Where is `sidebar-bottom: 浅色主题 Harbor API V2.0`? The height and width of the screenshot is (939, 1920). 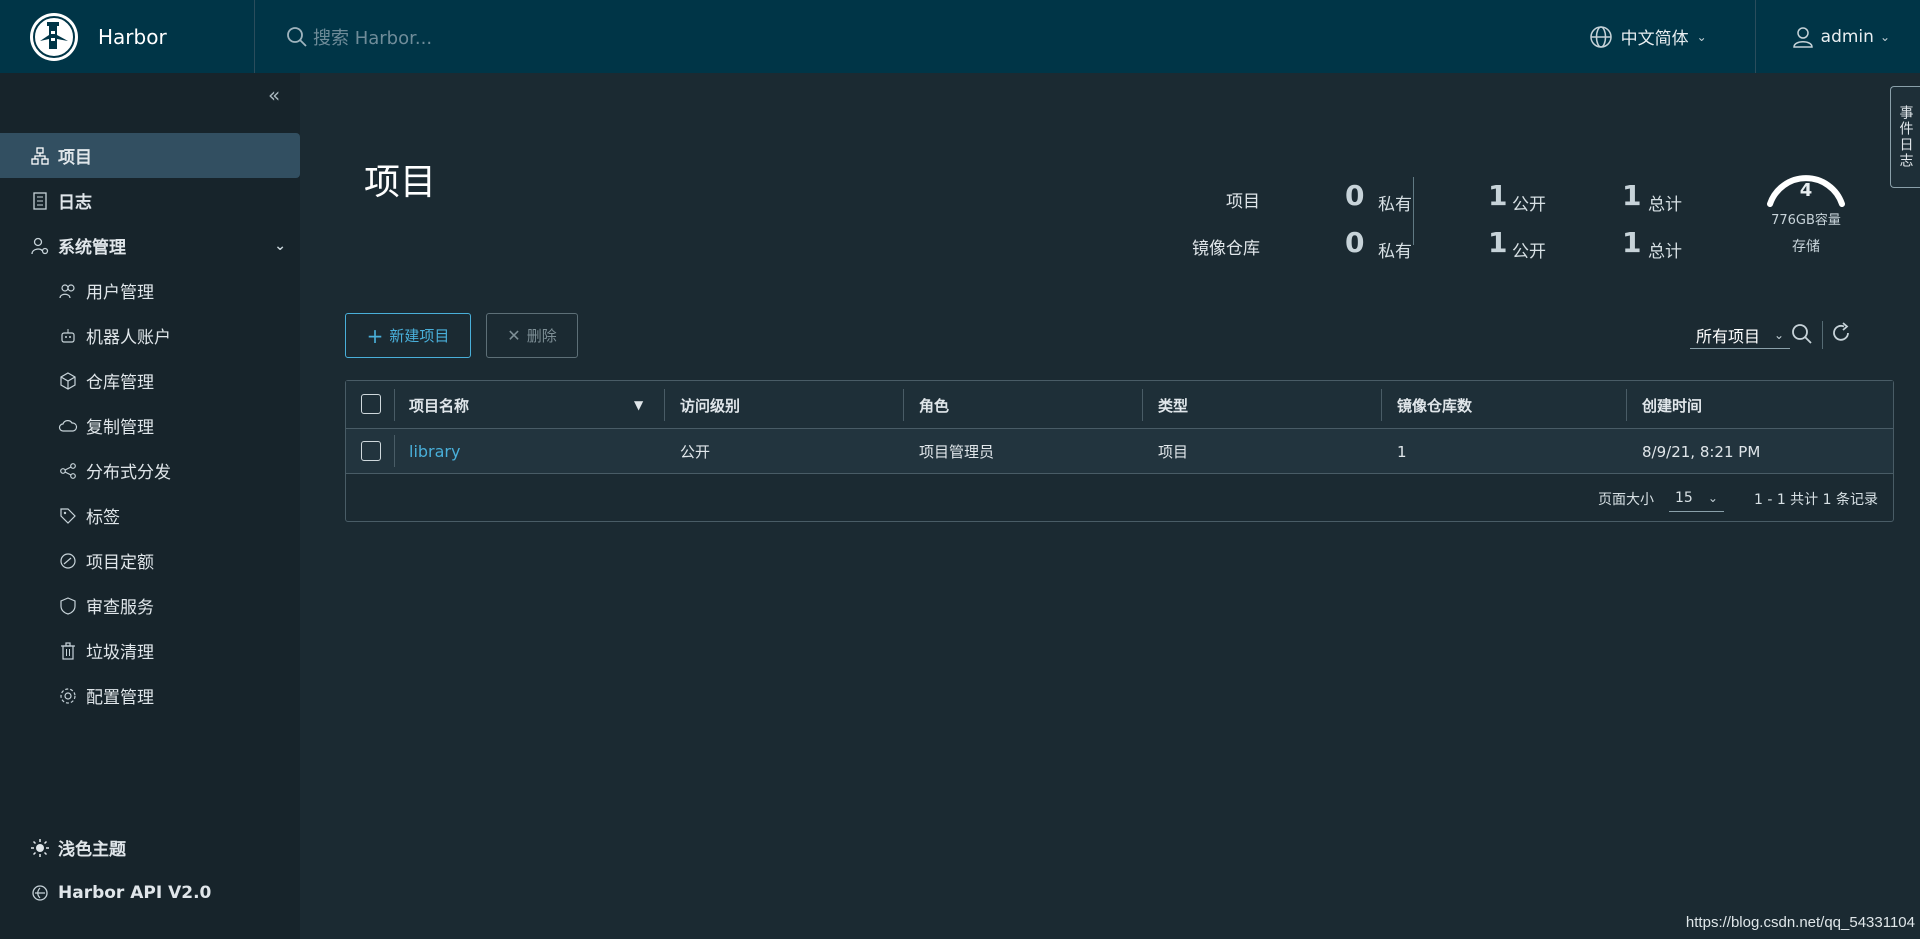
sidebar-bottom: 浅色主题 Harbor API V2.0 is located at coordinates (150, 870).